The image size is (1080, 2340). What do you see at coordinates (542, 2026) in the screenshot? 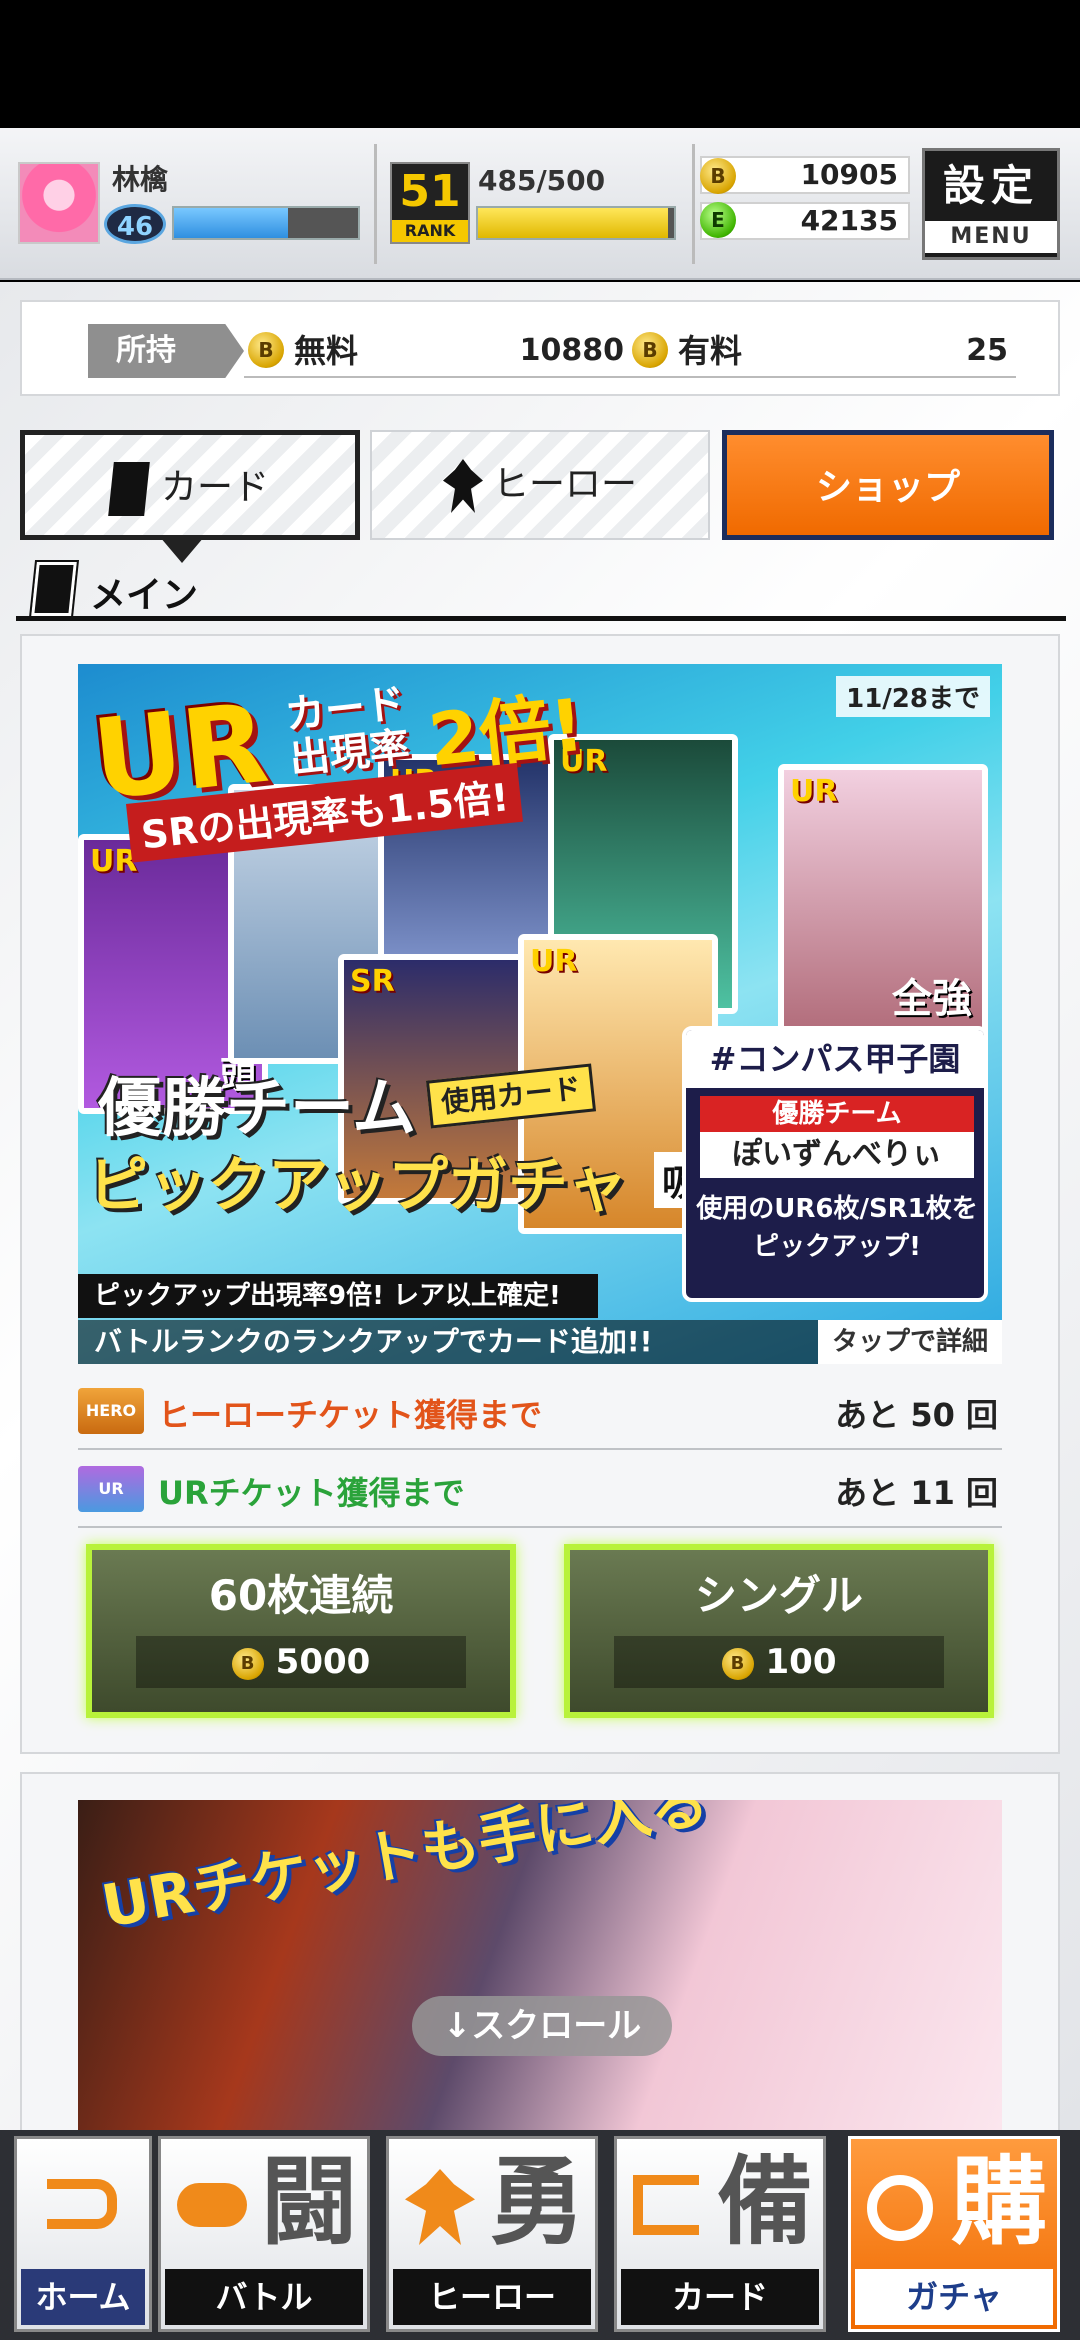
I see `scroll-hint: ↓スクロール` at bounding box center [542, 2026].